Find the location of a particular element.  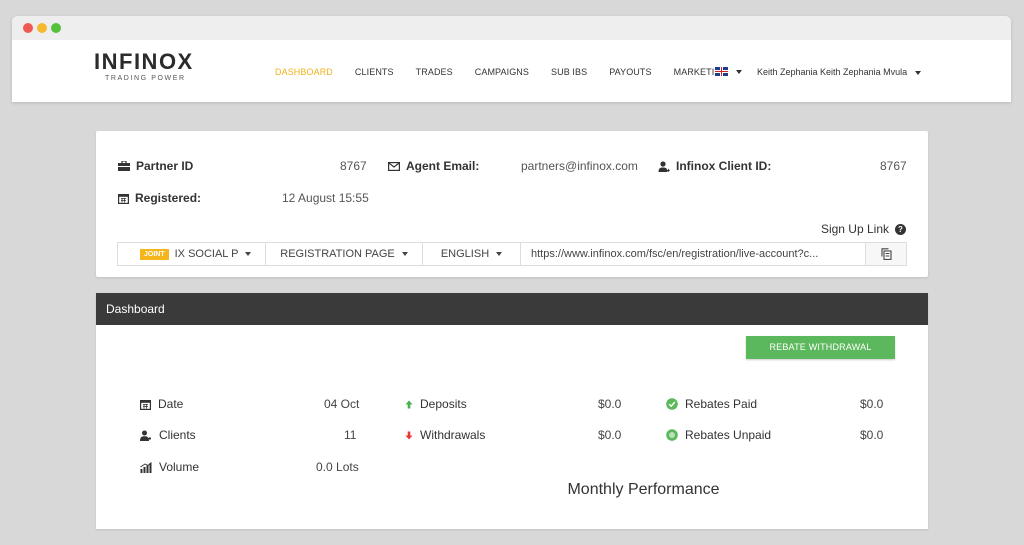

client-id-label: Infinox Client ID: is located at coordinates (714, 166).